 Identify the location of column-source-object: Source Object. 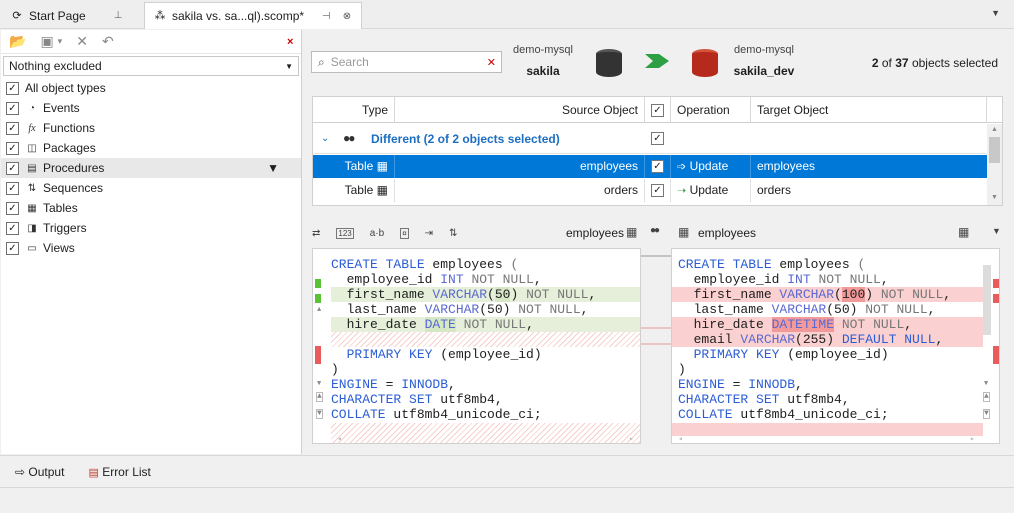
(520, 110).